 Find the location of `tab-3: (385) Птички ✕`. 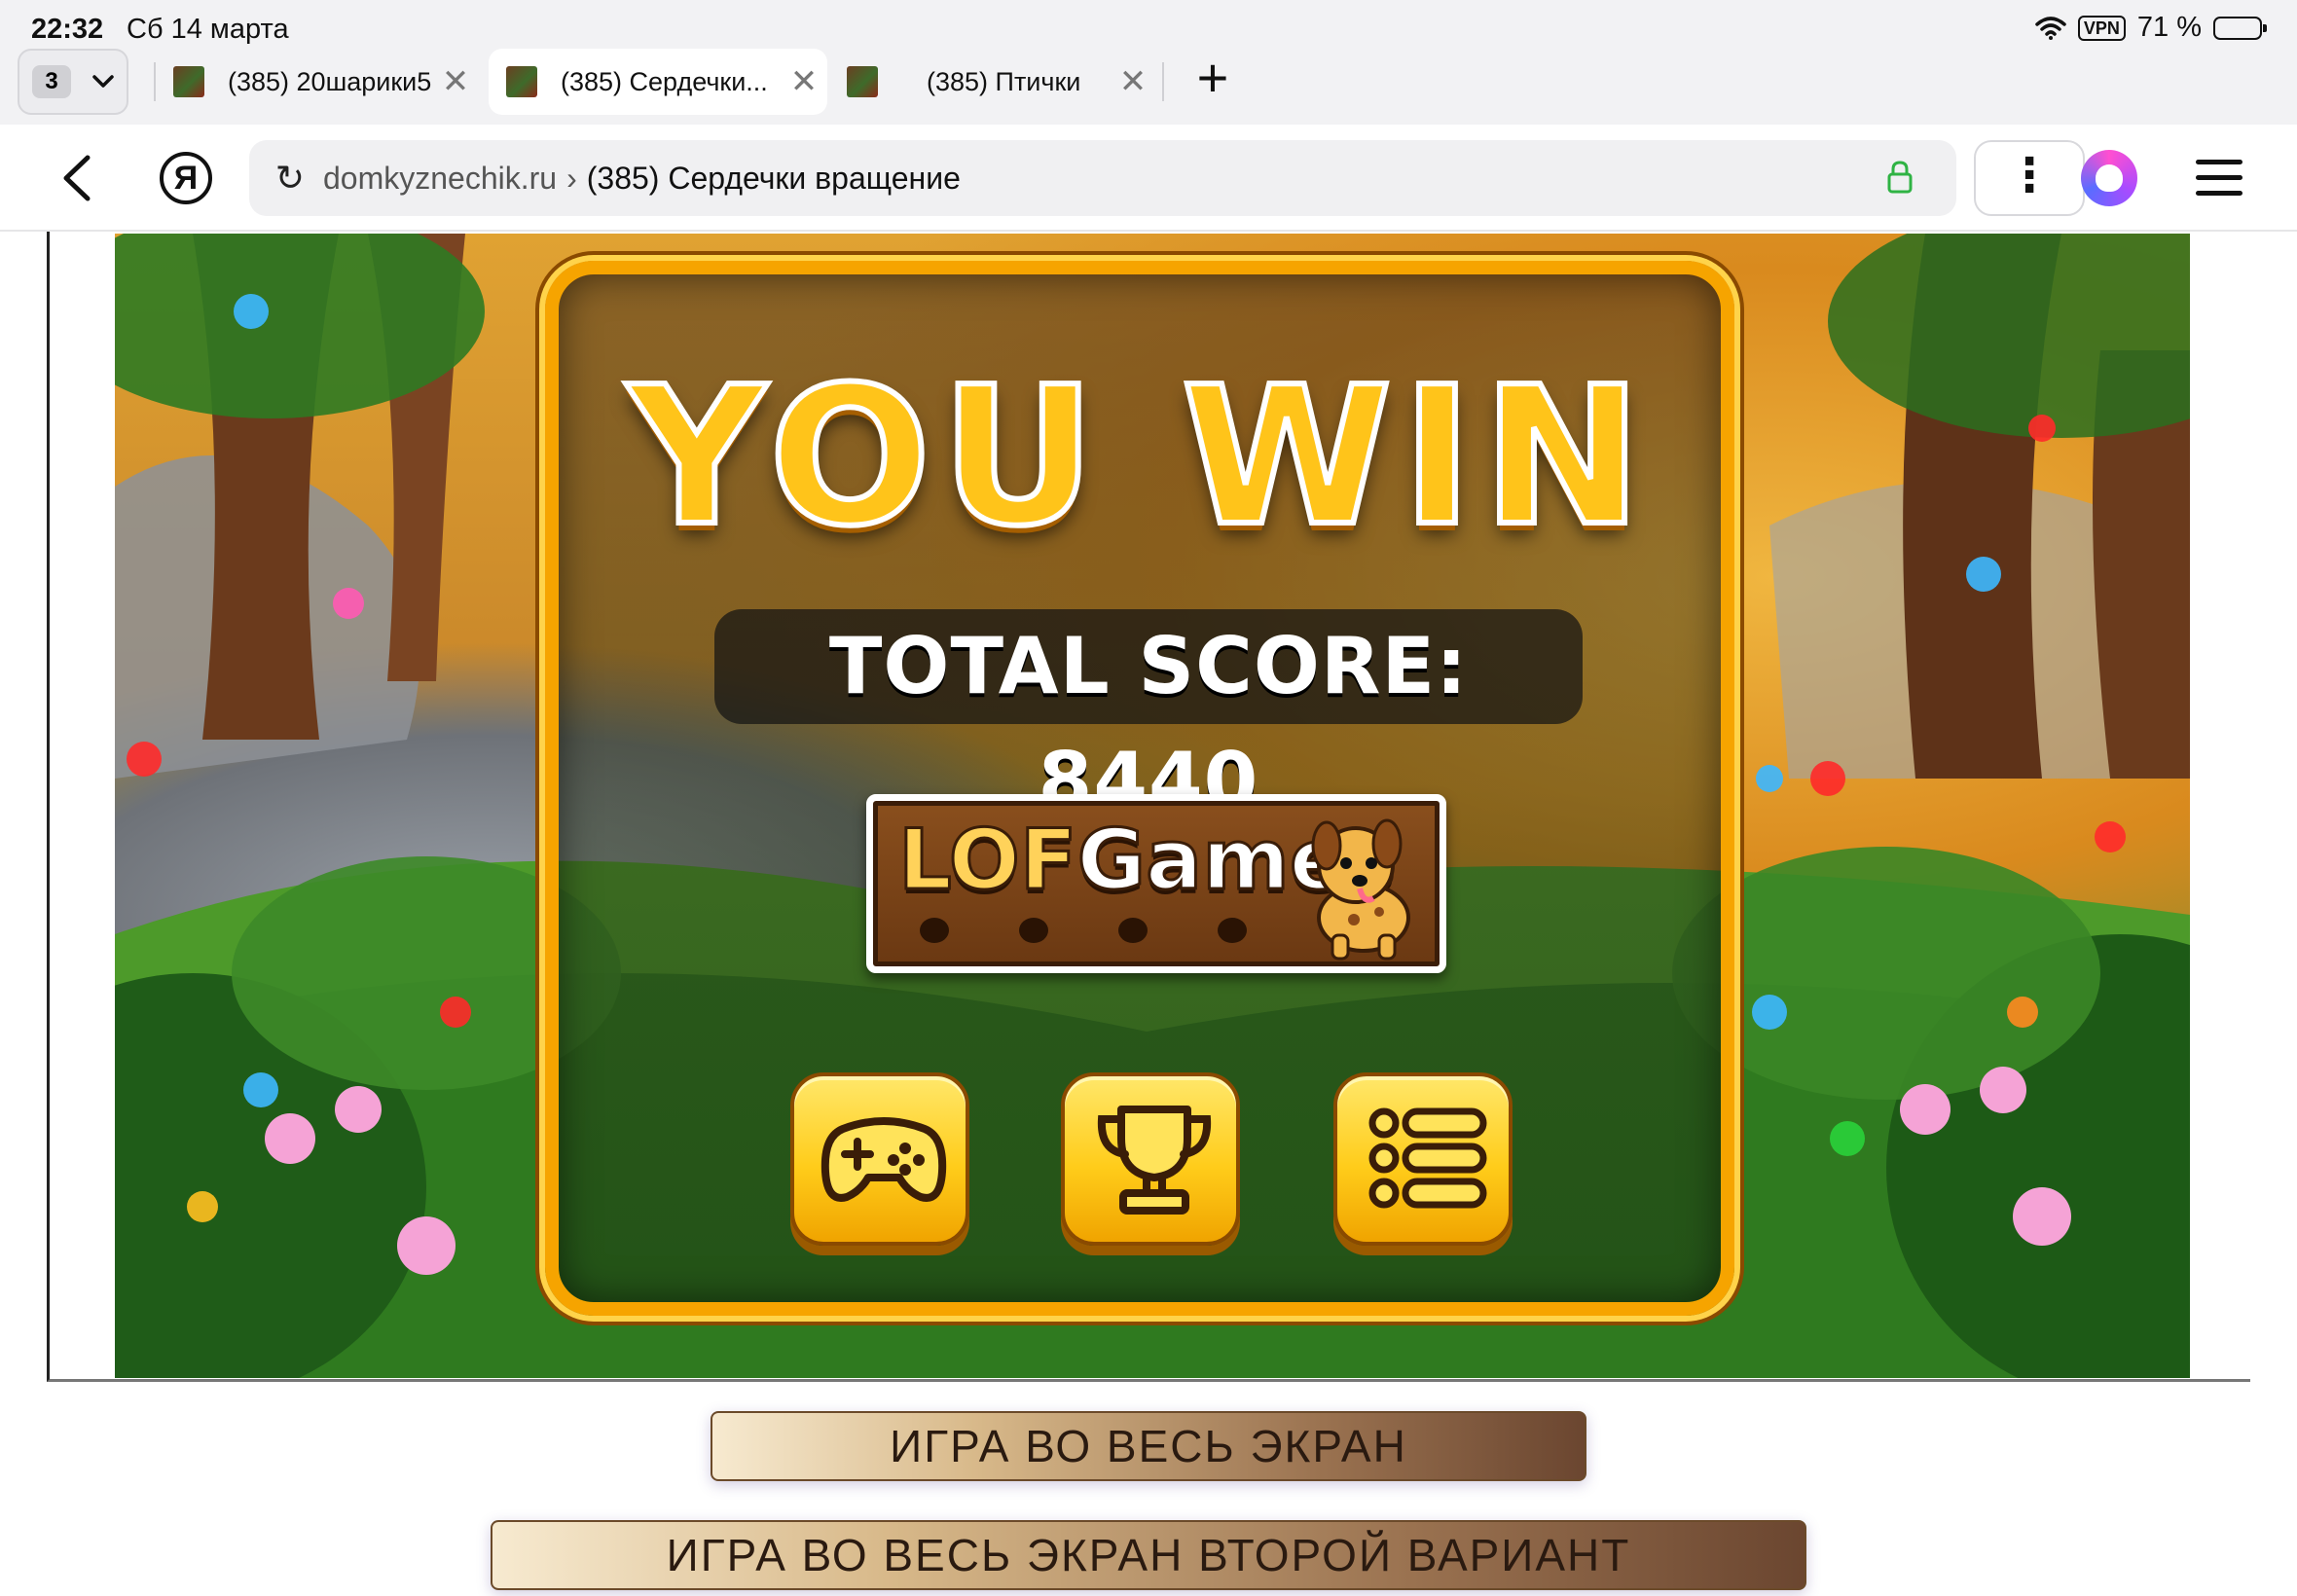

tab-3: (385) Птички ✕ is located at coordinates (992, 82).